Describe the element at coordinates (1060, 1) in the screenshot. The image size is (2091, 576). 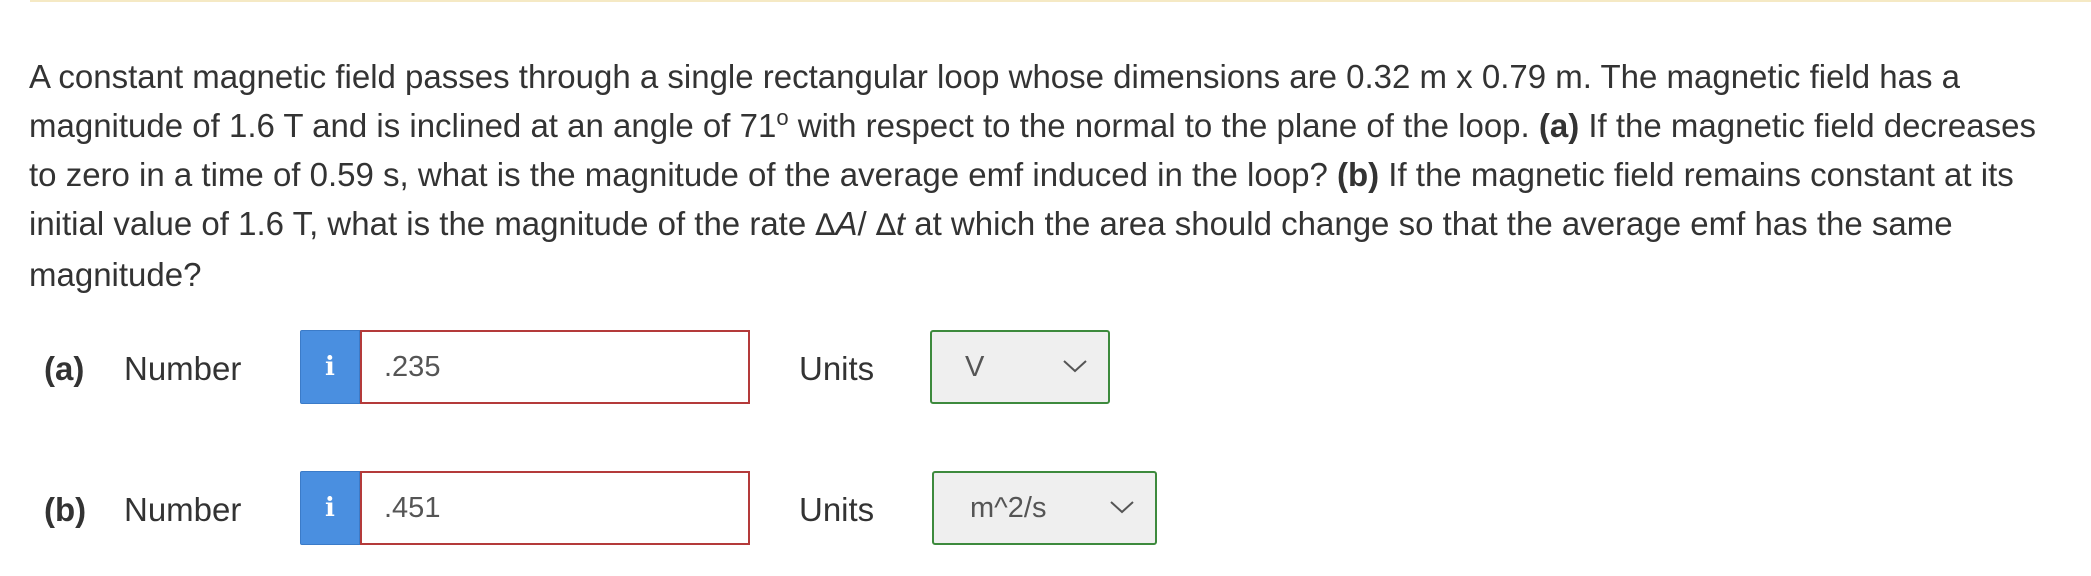
I see `top-divider` at that location.